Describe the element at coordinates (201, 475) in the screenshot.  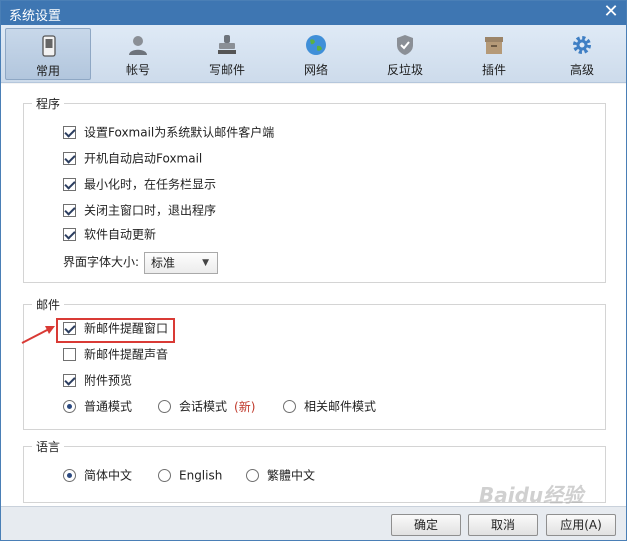
I see `lang-label: English` at that location.